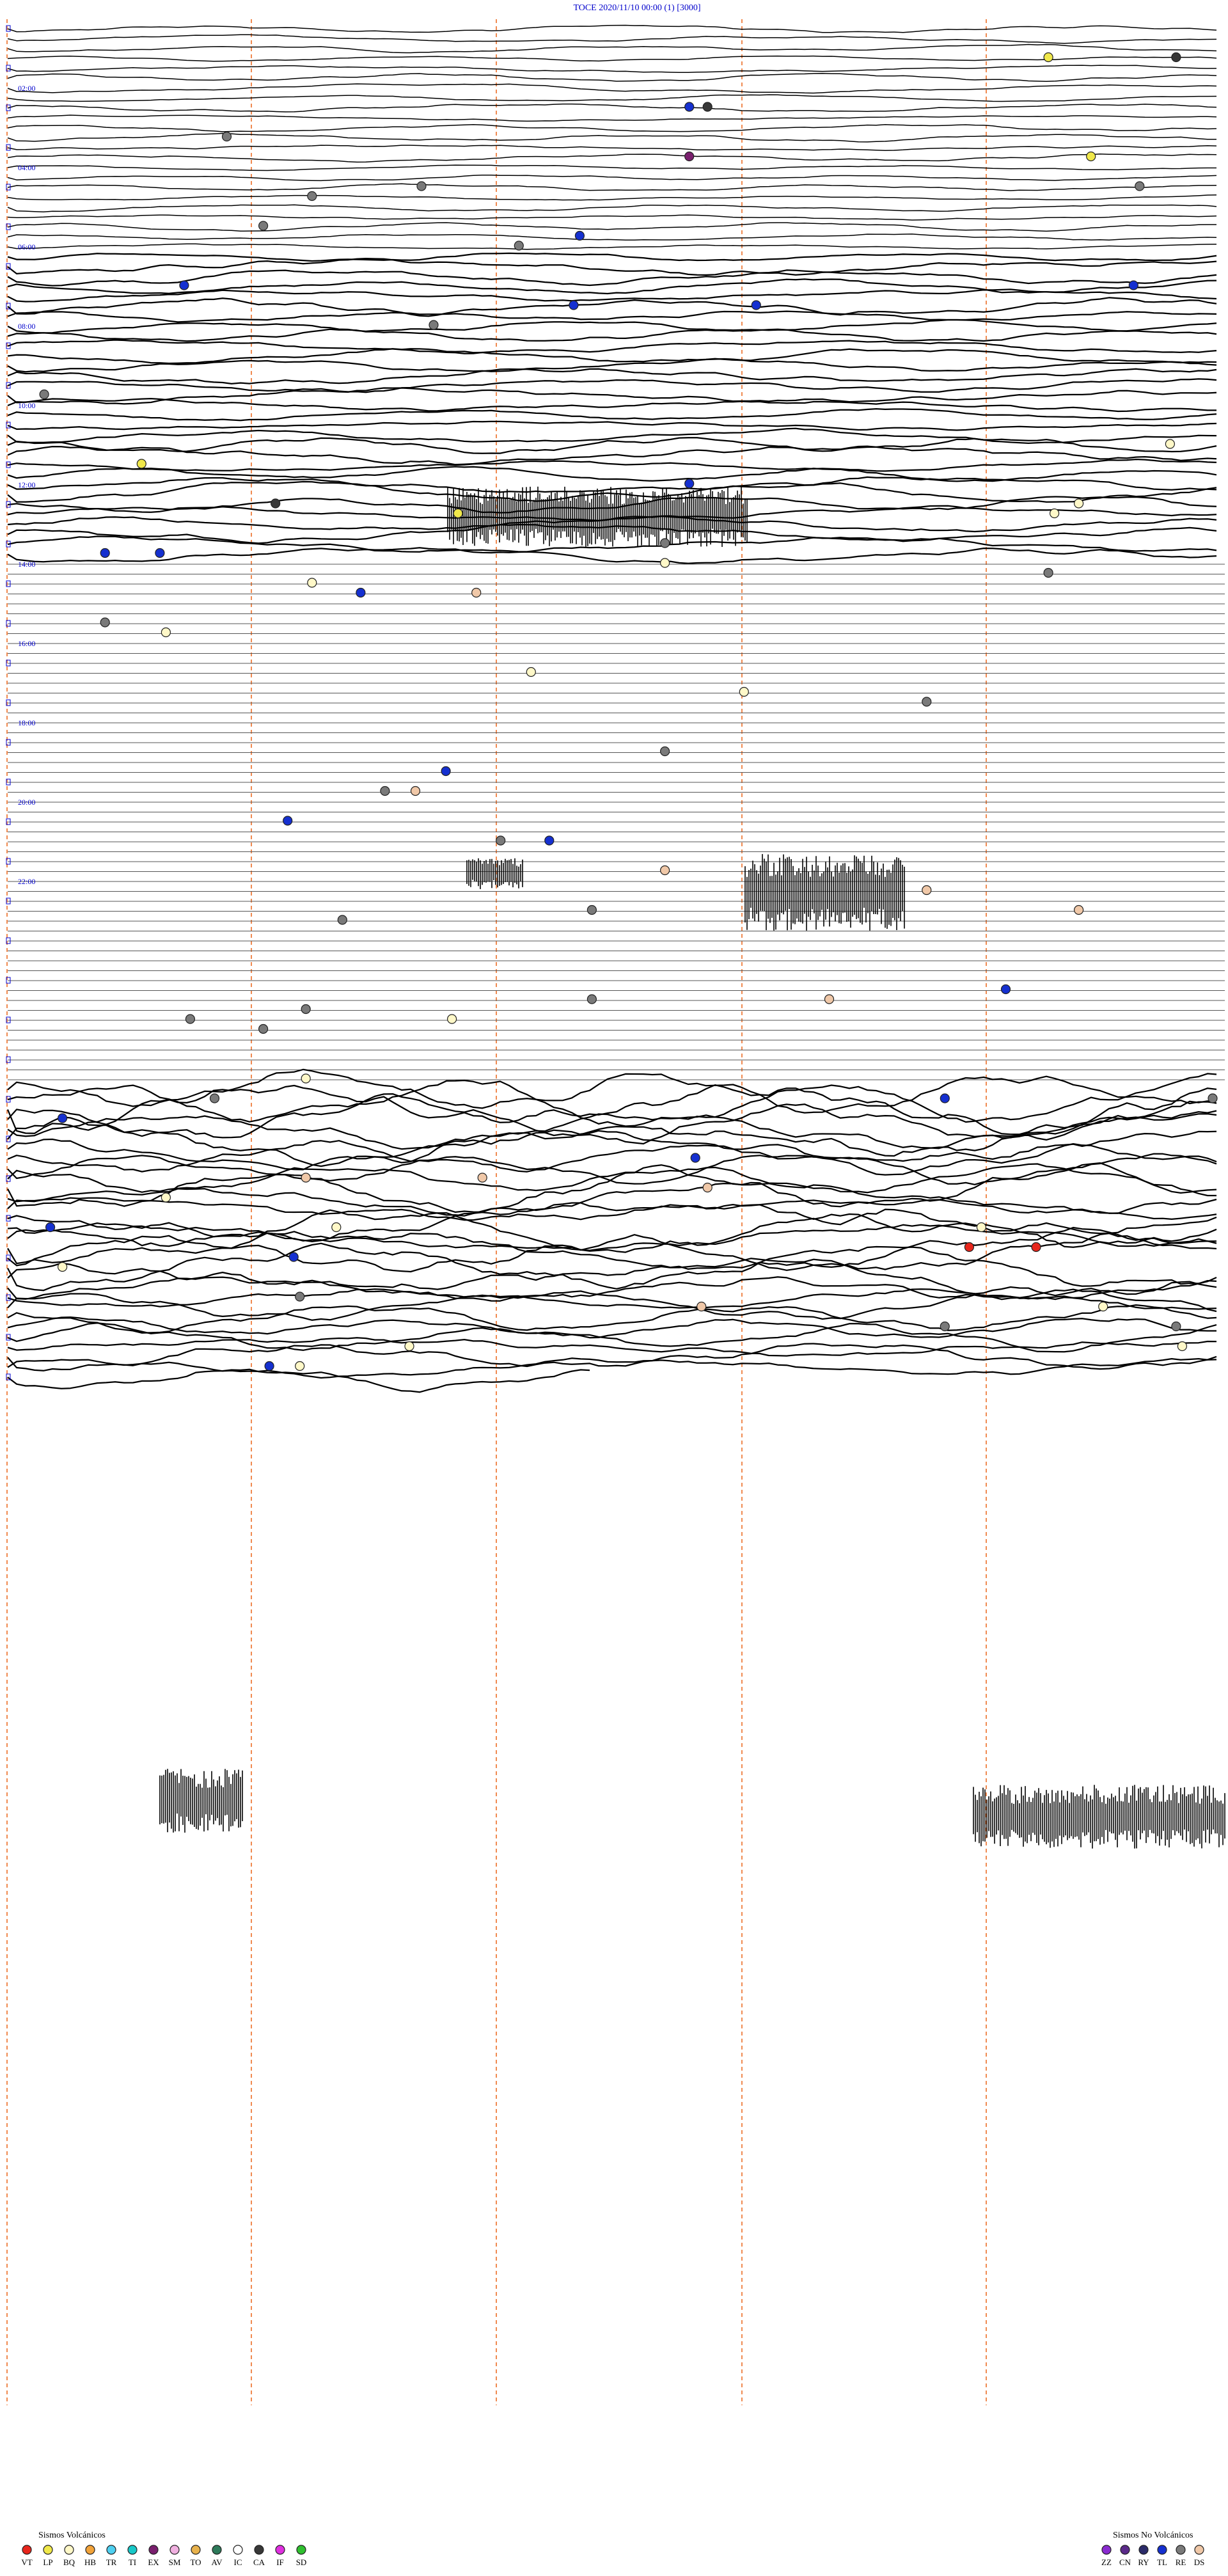  Describe the element at coordinates (26, 564) in the screenshot. I see `hour-label-1400: 14:00` at that location.